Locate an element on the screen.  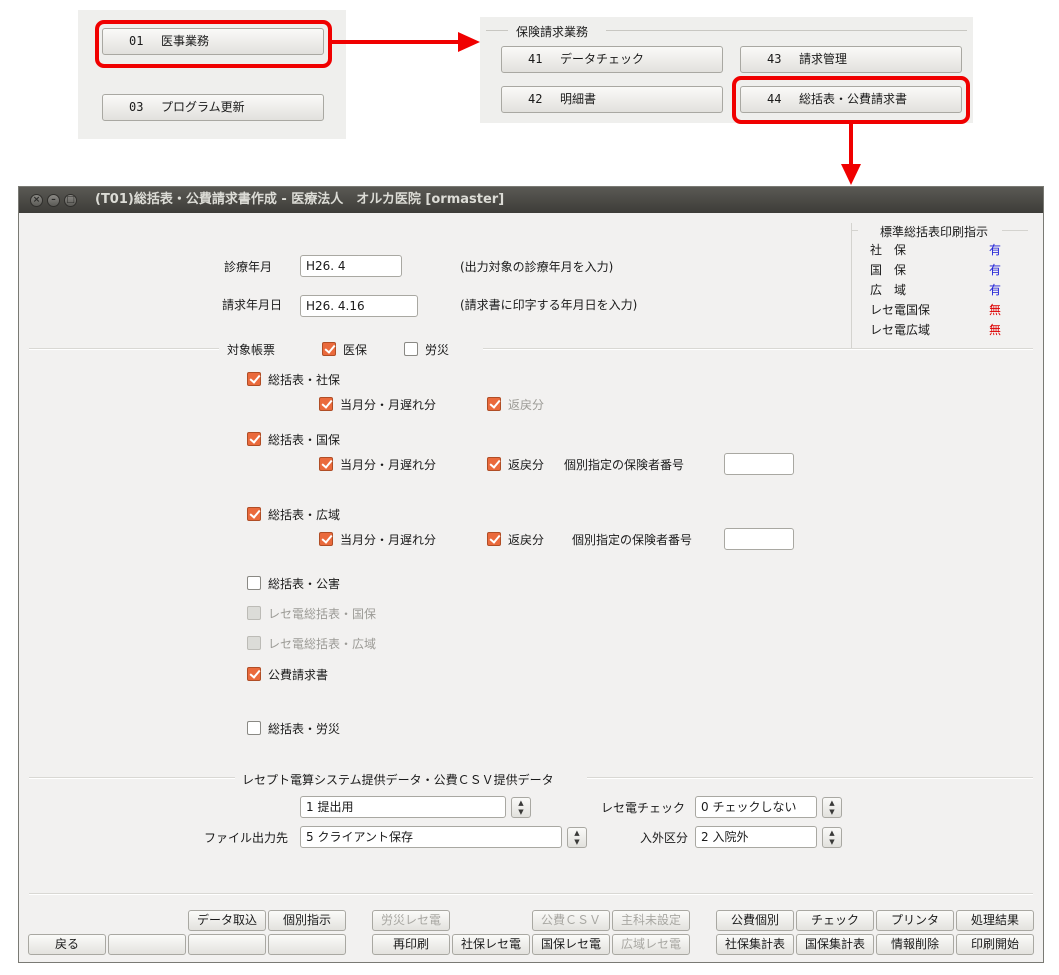
checkbox-kokuho-return is located at coordinates (494, 464).